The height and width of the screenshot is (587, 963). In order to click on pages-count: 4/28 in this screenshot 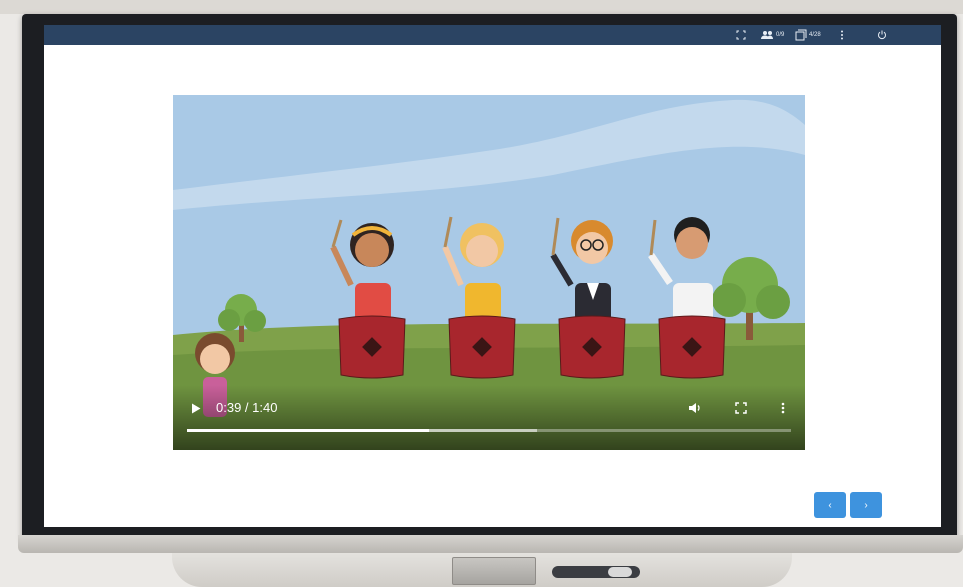, I will do `click(815, 35)`.